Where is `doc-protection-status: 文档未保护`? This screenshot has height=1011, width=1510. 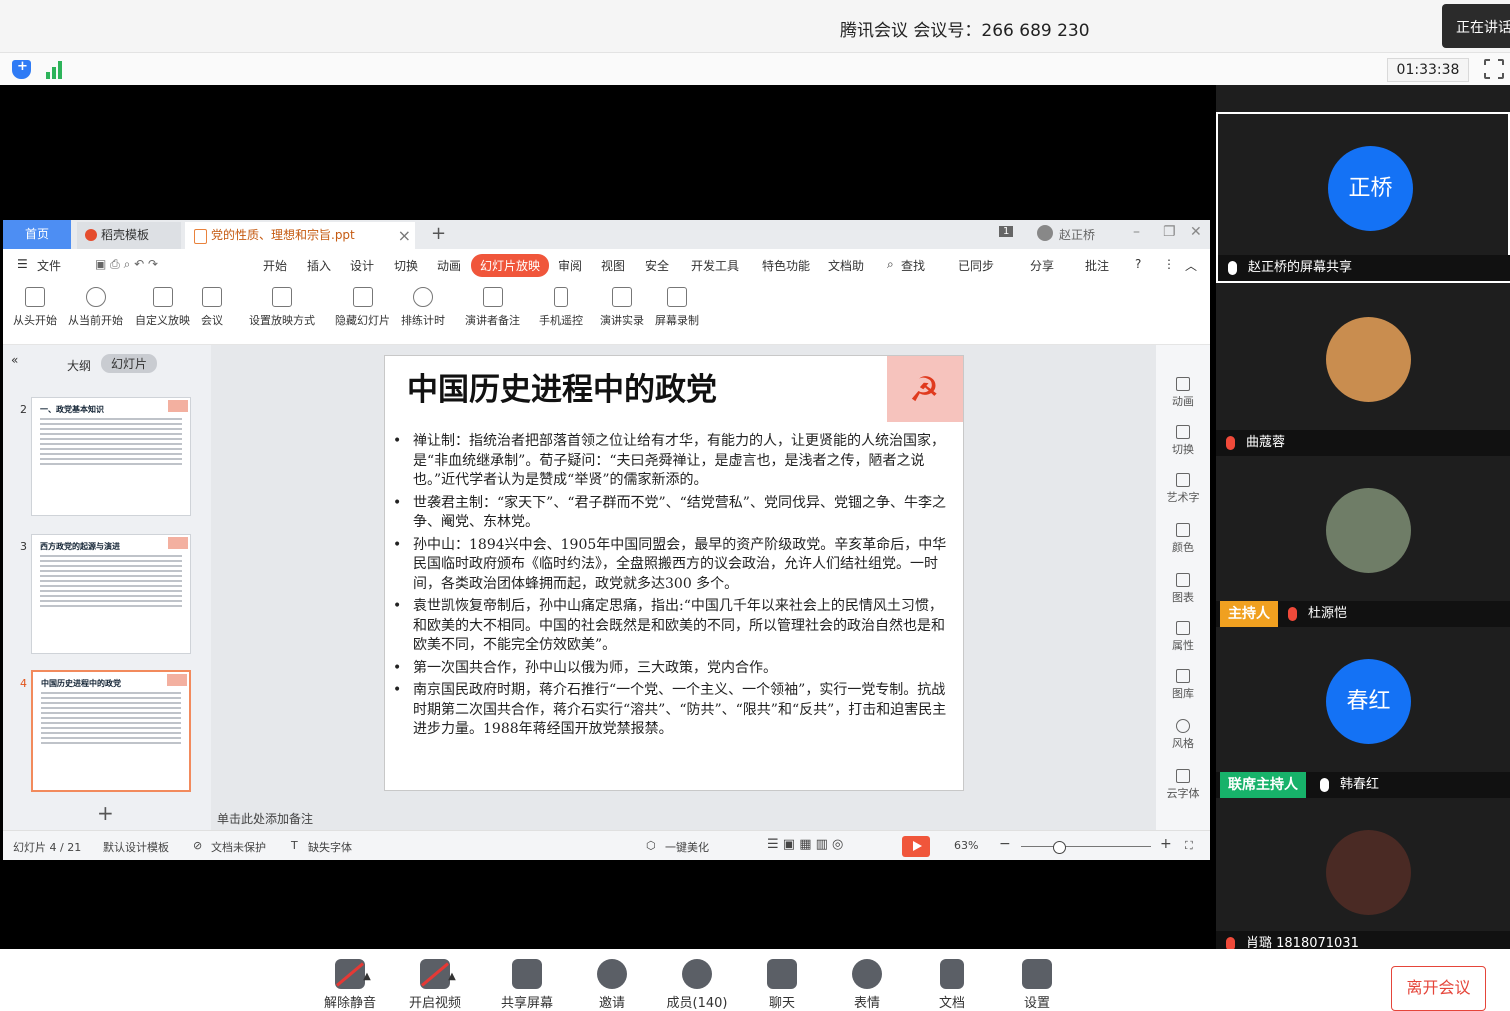
doc-protection-status: 文档未保护 is located at coordinates (238, 847).